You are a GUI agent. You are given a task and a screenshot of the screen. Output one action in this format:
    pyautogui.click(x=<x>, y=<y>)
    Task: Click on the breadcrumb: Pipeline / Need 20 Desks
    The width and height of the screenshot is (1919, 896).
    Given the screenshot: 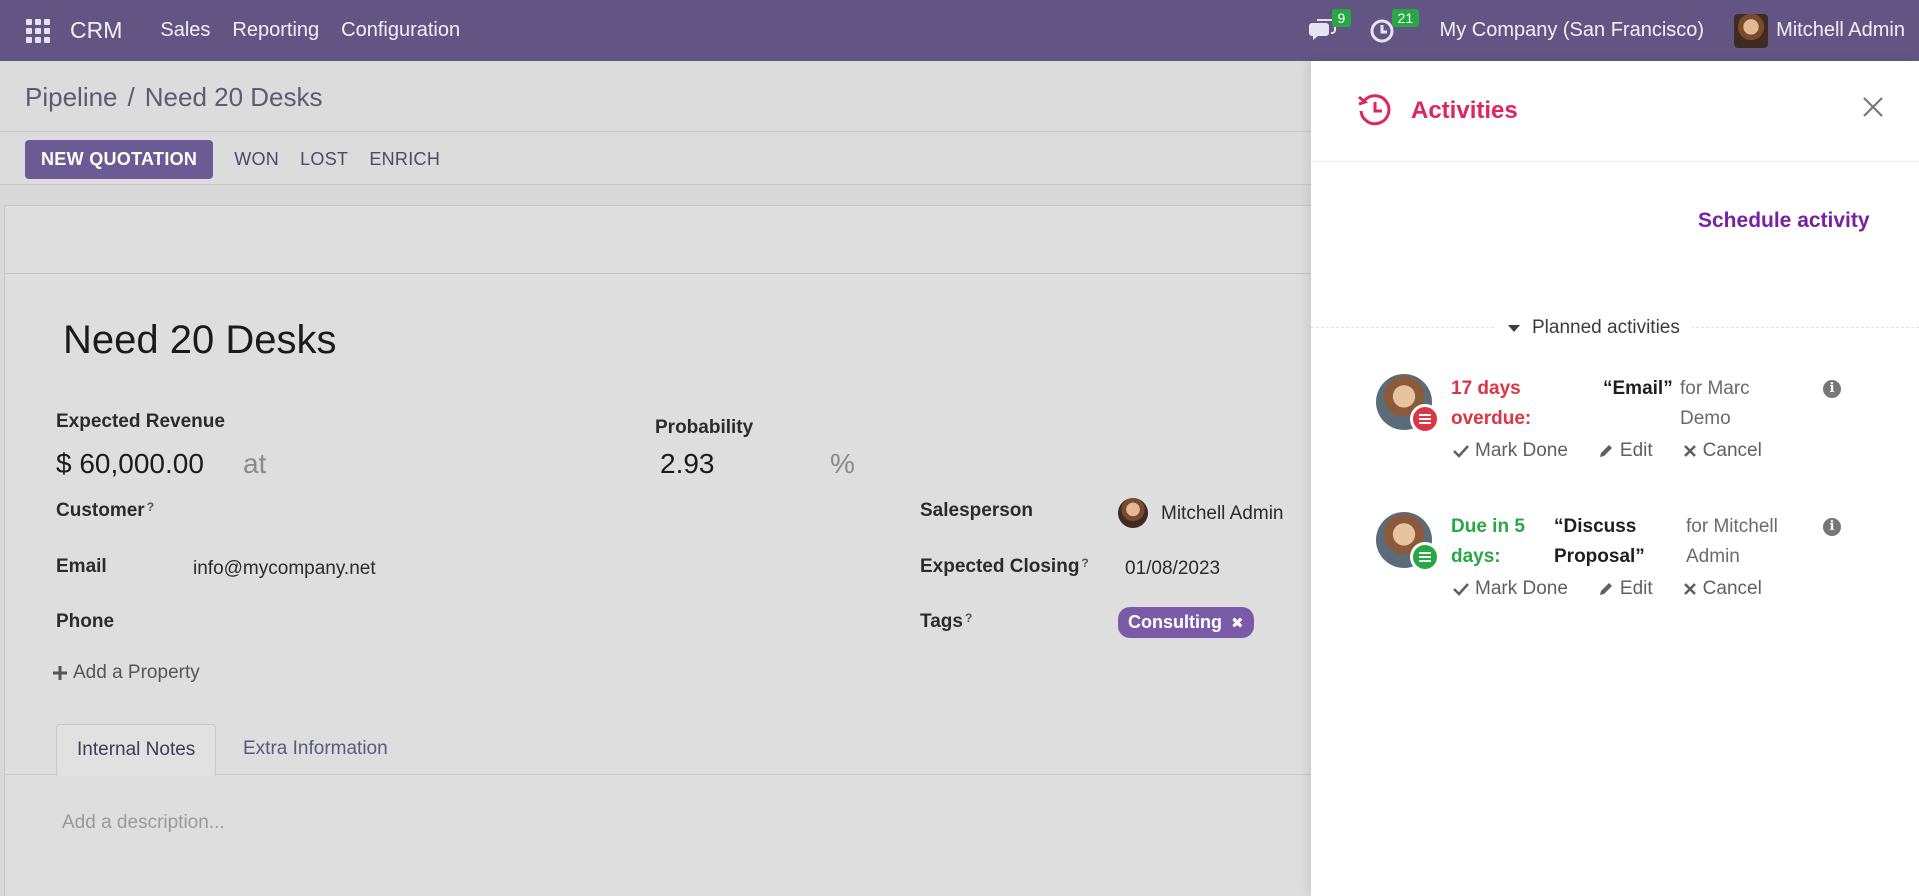 What is the action you would take?
    pyautogui.click(x=174, y=97)
    